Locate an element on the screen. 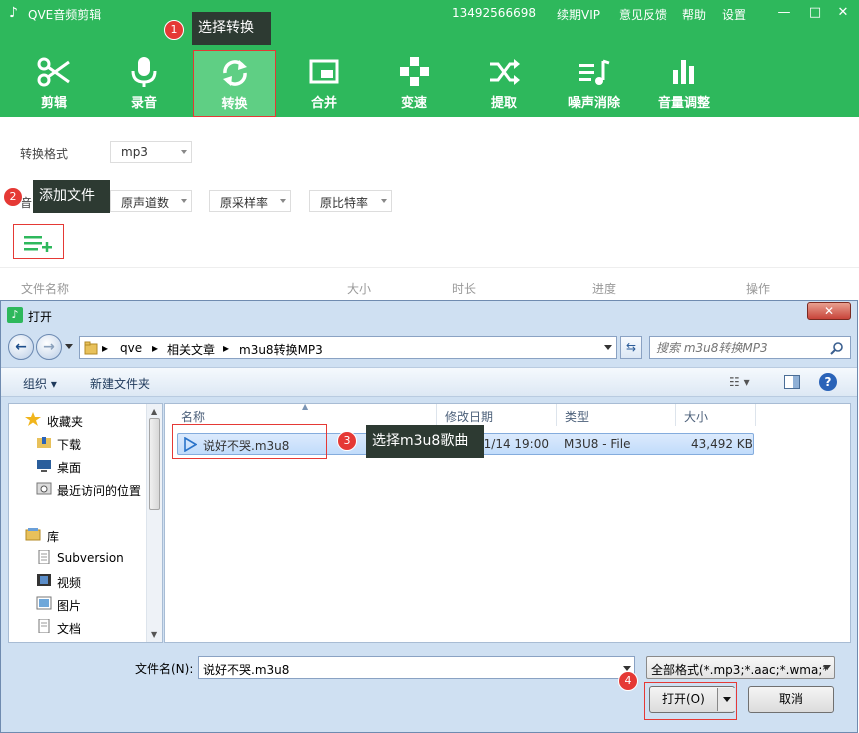  tool-volume: 音量调整 is located at coordinates (684, 83).